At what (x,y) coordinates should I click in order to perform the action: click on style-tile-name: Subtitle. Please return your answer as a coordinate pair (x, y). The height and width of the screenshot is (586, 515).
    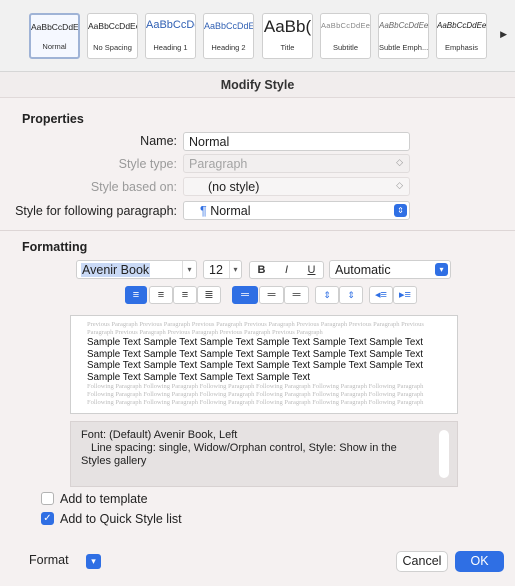
    Looking at the image, I should click on (345, 47).